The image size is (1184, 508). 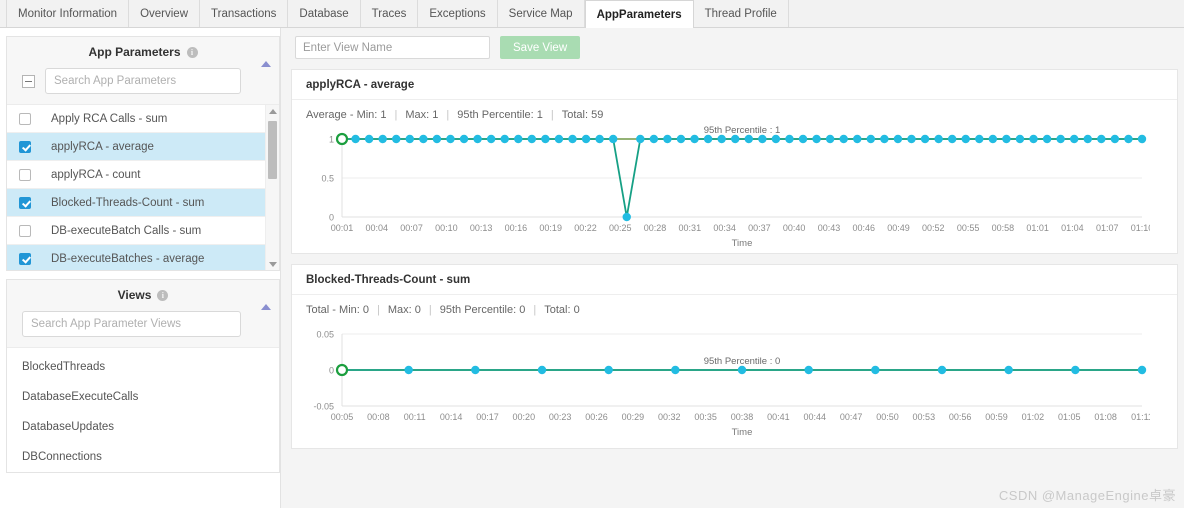 I want to click on app-parameters-header: App Parameters i, so click(x=143, y=71).